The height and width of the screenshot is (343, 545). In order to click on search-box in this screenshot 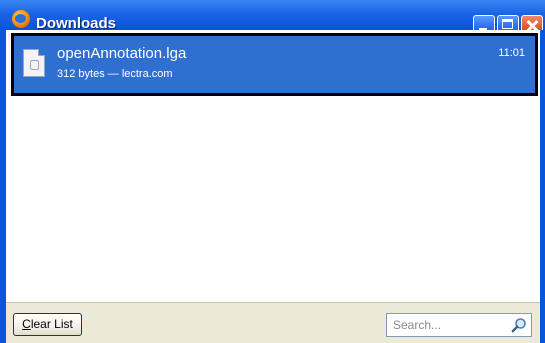, I will do `click(459, 325)`.